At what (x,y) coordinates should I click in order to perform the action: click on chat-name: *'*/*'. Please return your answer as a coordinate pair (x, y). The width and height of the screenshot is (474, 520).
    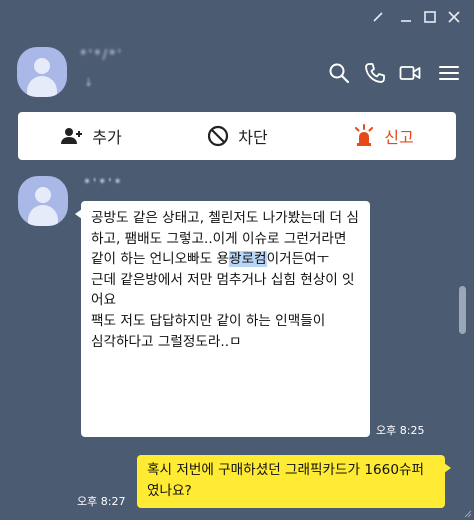
    Looking at the image, I should click on (102, 55).